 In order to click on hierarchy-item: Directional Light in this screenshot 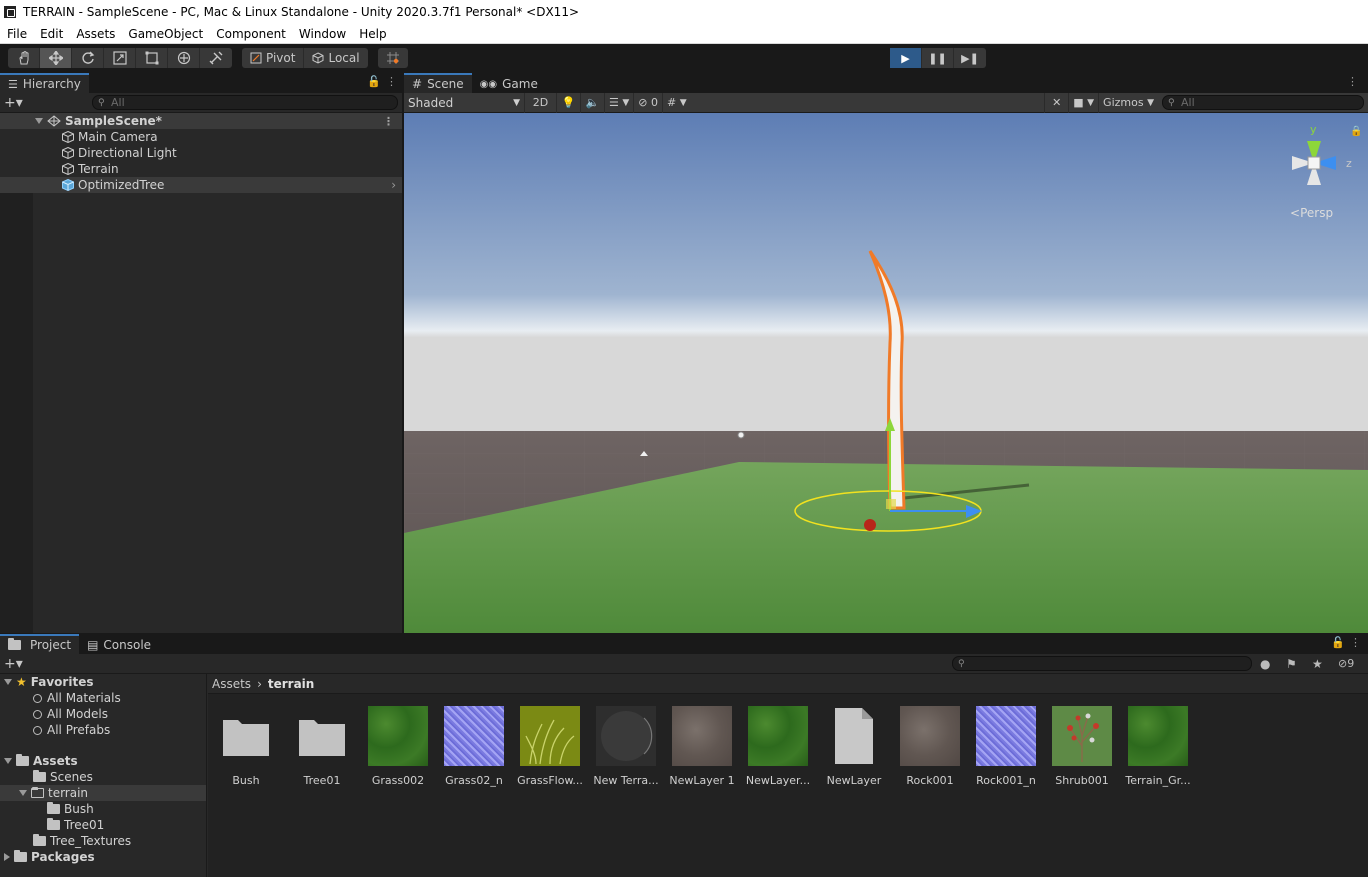, I will do `click(201, 153)`.